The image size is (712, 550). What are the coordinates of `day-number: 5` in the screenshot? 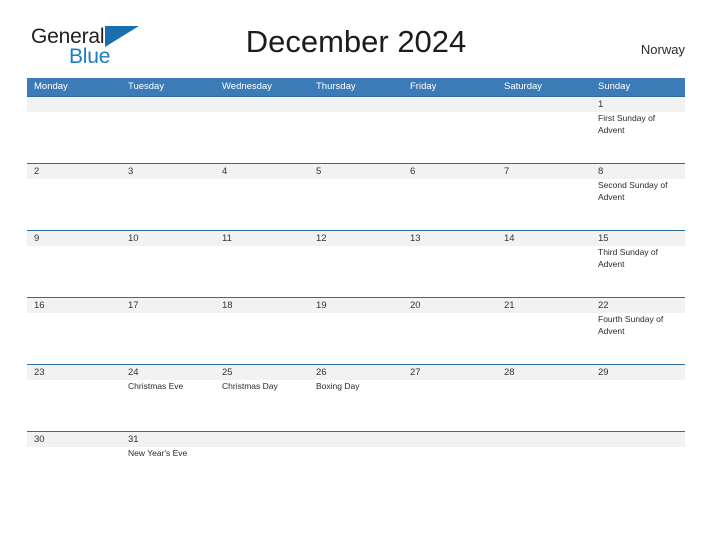 It's located at (319, 171).